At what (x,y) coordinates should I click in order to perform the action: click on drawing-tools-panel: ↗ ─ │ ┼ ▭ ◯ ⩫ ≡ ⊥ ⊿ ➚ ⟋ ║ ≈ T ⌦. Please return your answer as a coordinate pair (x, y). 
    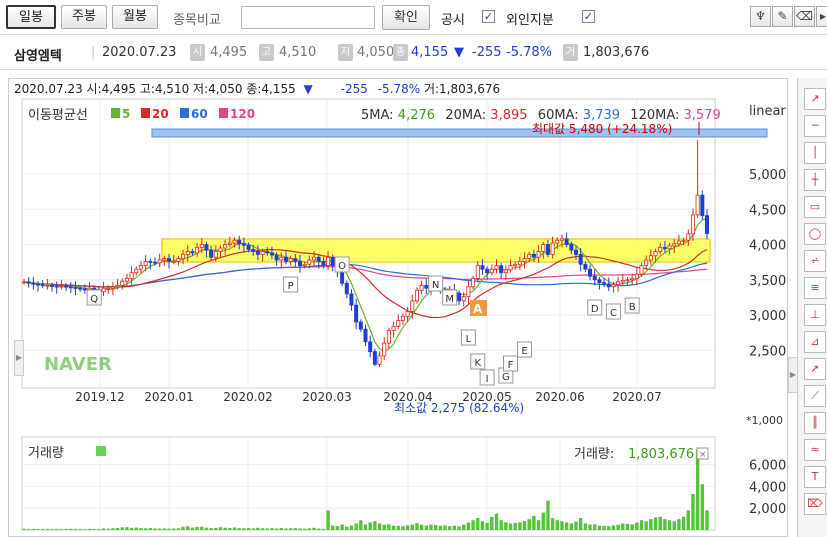
    Looking at the image, I should click on (812, 307).